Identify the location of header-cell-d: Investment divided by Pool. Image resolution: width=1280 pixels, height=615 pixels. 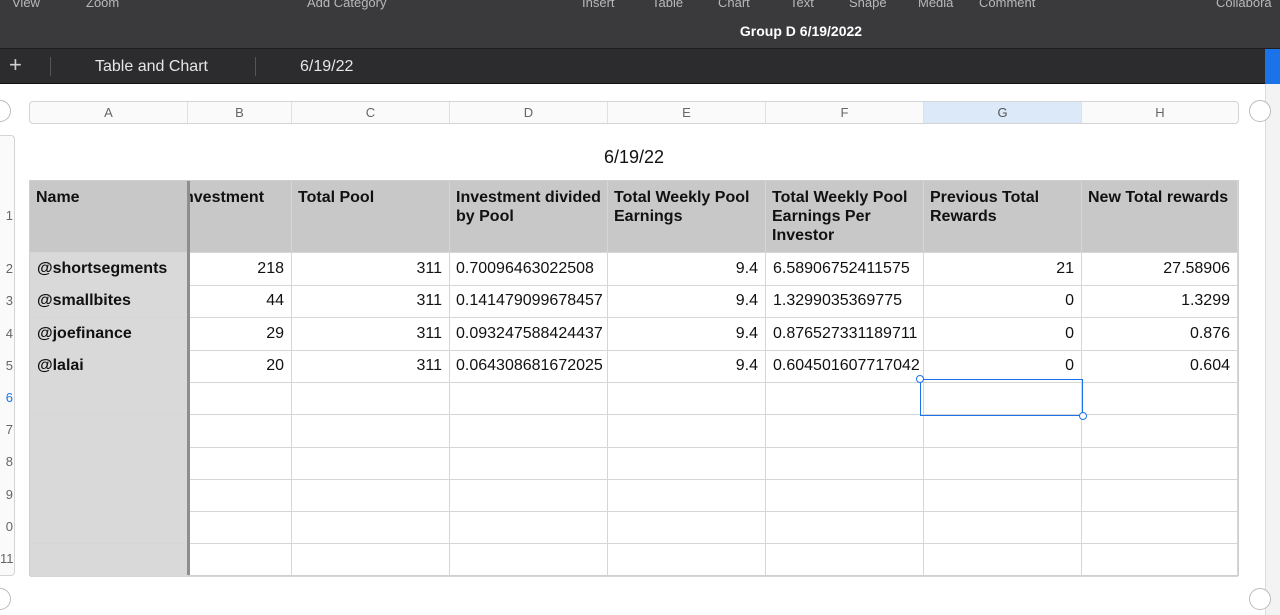
(529, 217).